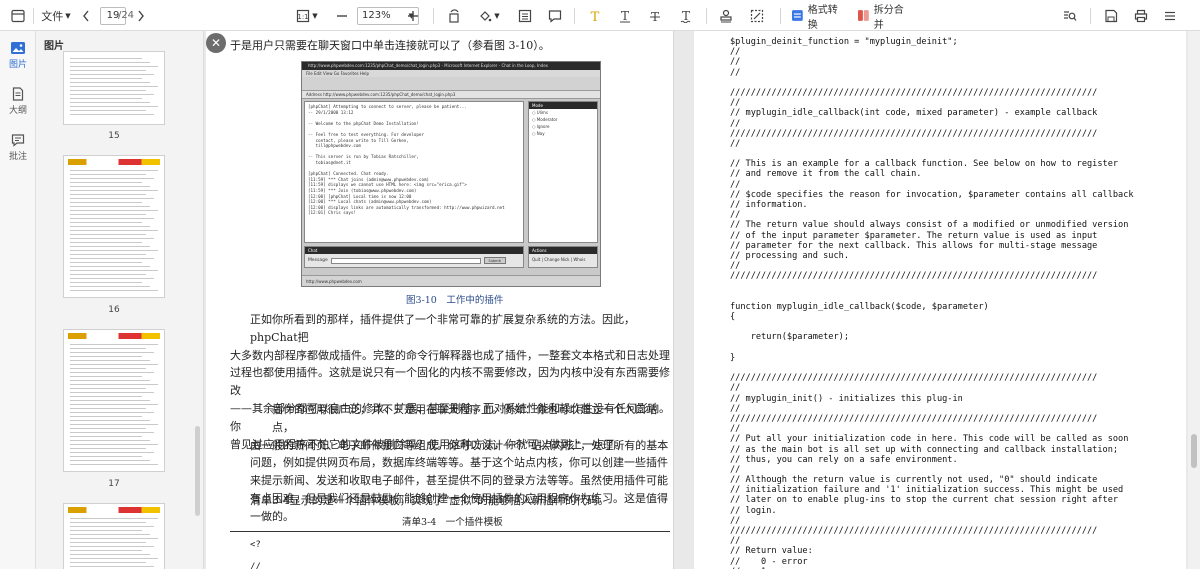 This screenshot has width=1200, height=569. What do you see at coordinates (489, 15) in the screenshot?
I see `fill-color-button: ▼` at bounding box center [489, 15].